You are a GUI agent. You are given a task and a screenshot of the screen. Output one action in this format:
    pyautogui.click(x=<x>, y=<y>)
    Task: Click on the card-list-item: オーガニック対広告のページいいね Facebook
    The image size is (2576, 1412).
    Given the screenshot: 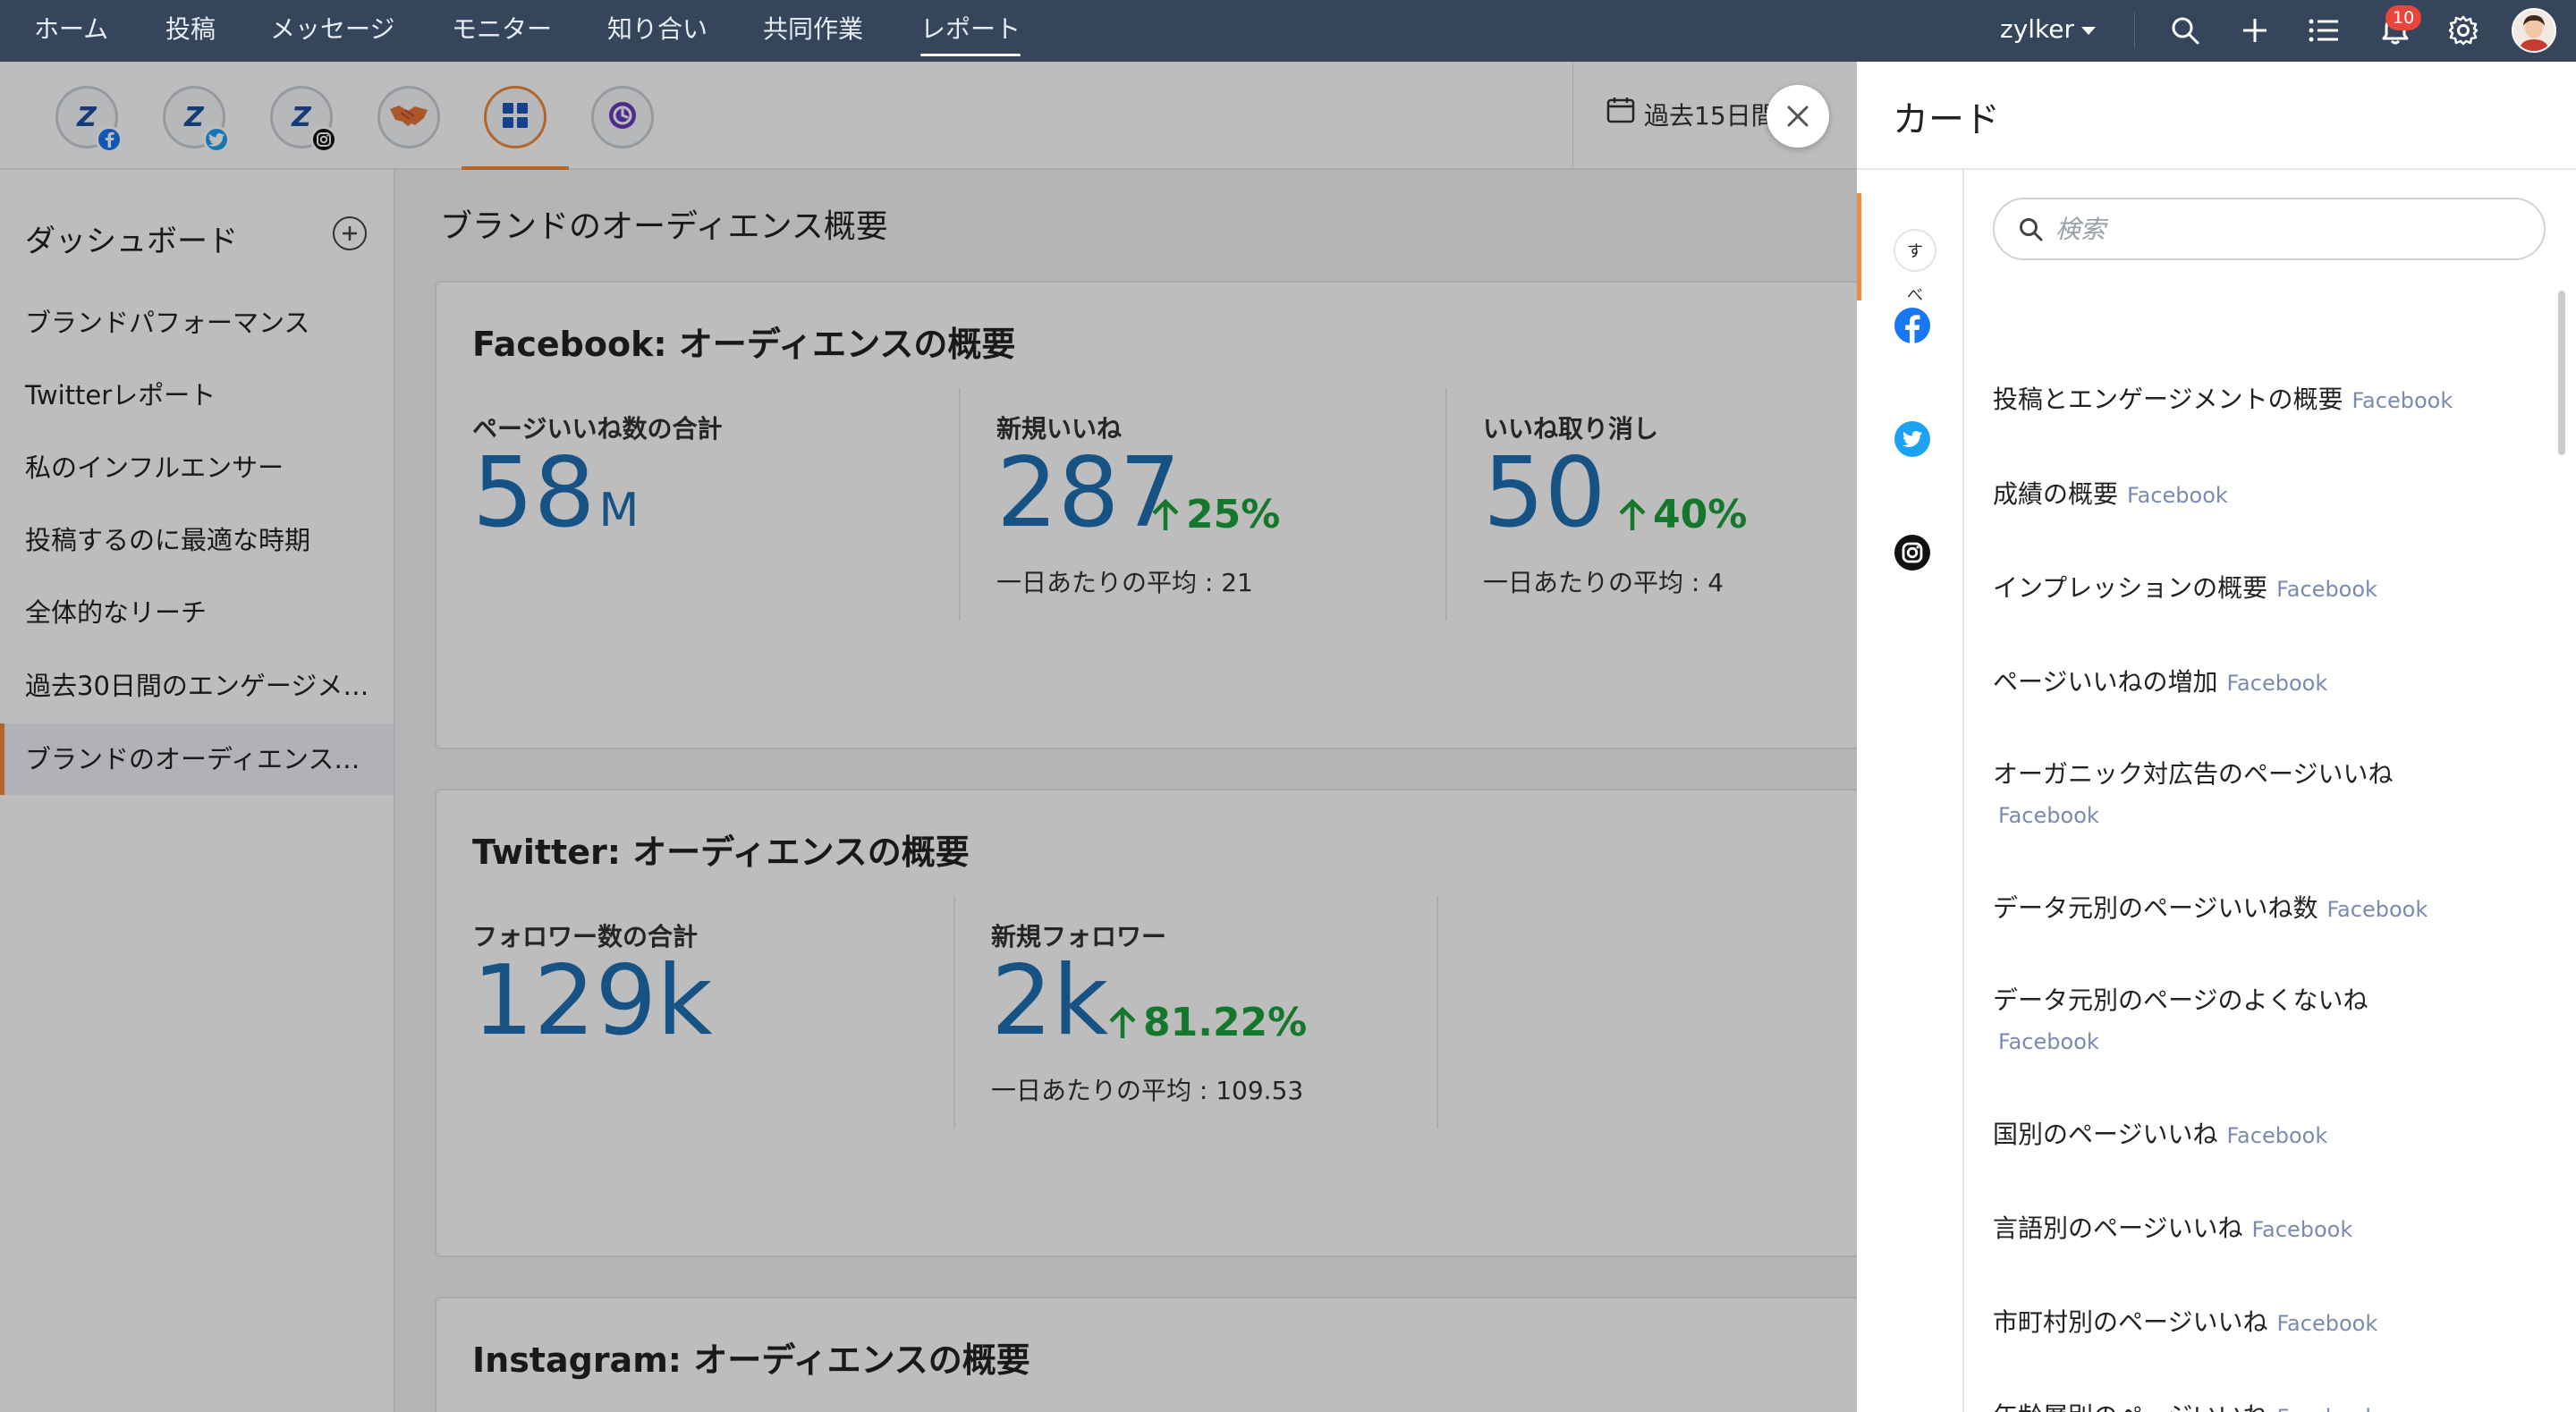 What is the action you would take?
    pyautogui.click(x=2261, y=791)
    